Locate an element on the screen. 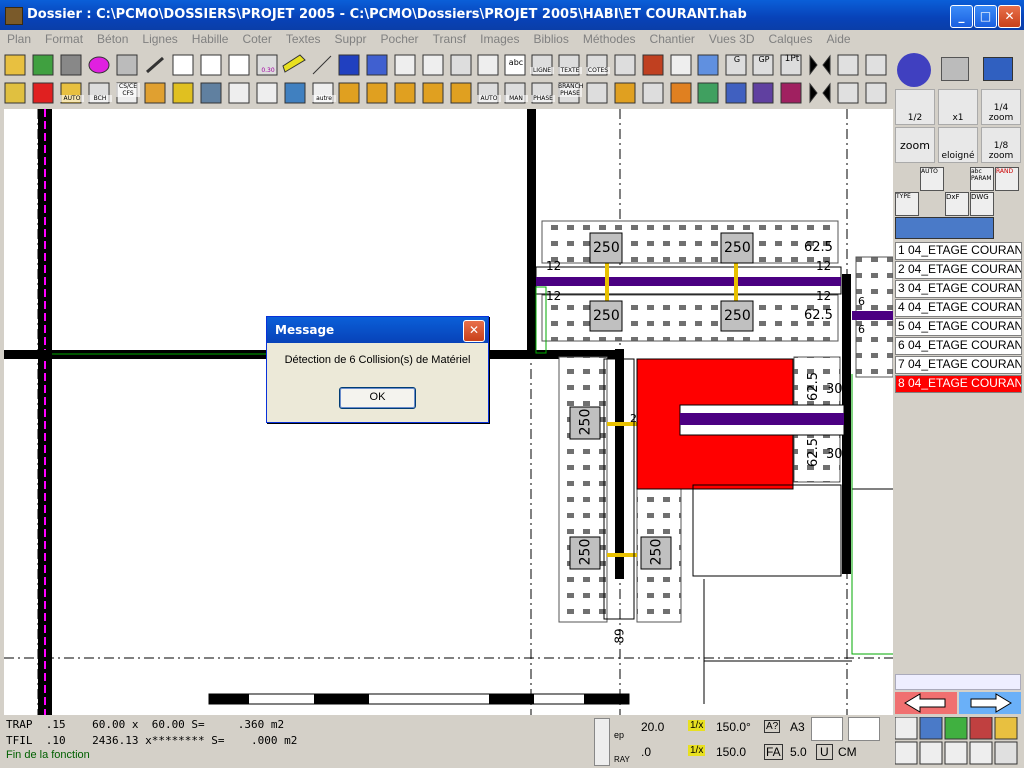 The image size is (1024, 768). zoom-x1-button: x1 is located at coordinates (958, 107).